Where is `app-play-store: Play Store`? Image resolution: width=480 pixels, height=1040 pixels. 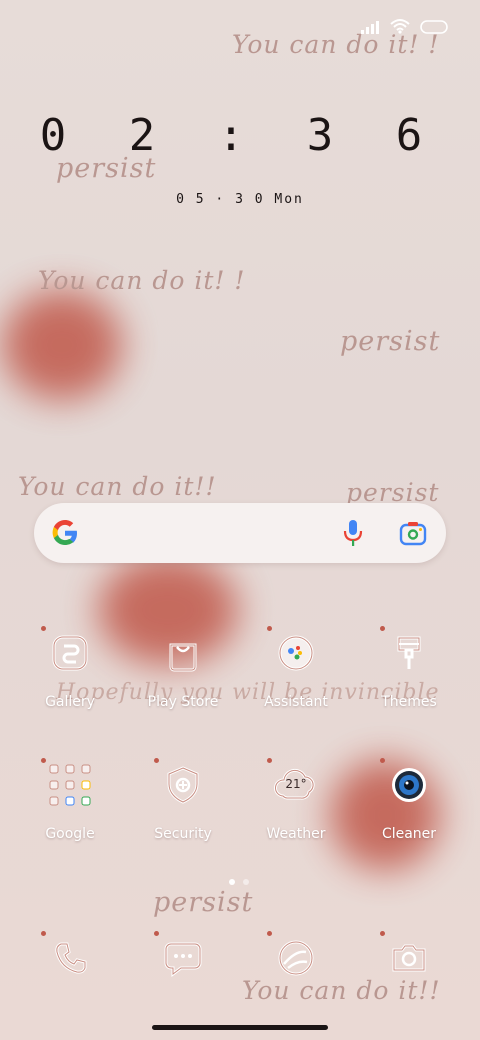 app-play-store: Play Store is located at coordinates (183, 670).